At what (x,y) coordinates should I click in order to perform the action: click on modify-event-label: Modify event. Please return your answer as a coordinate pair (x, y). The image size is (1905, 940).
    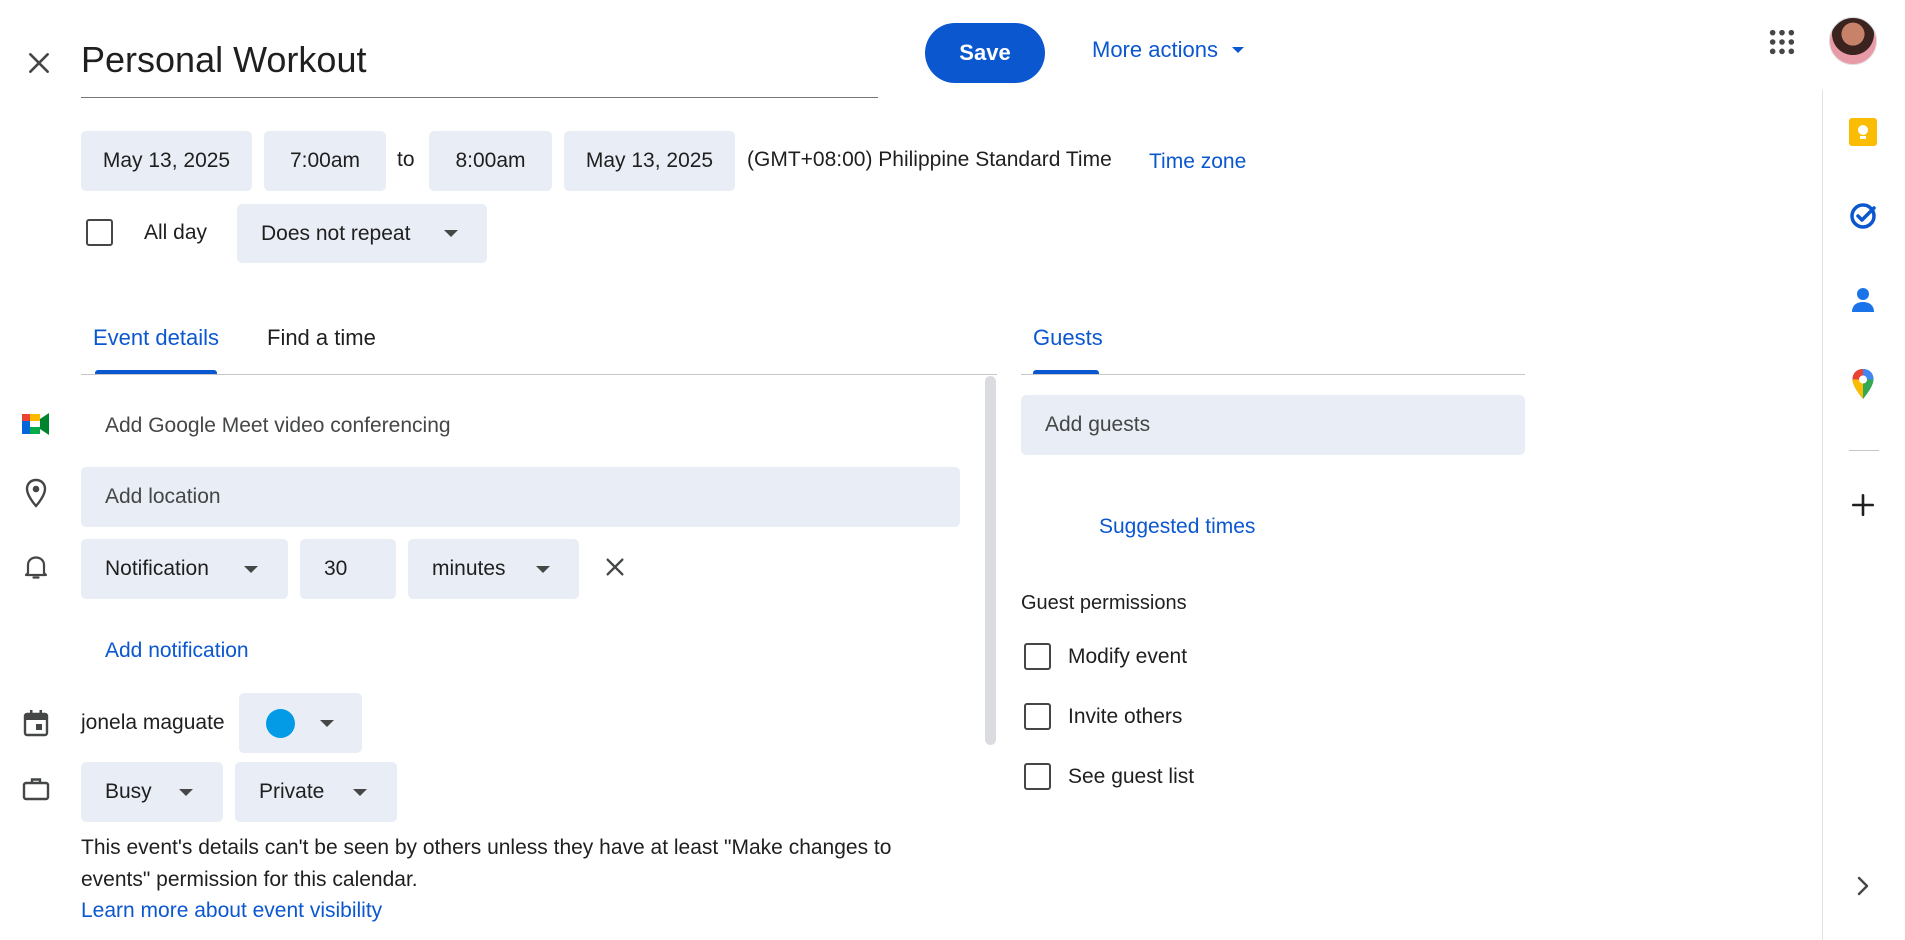
    Looking at the image, I should click on (1128, 656).